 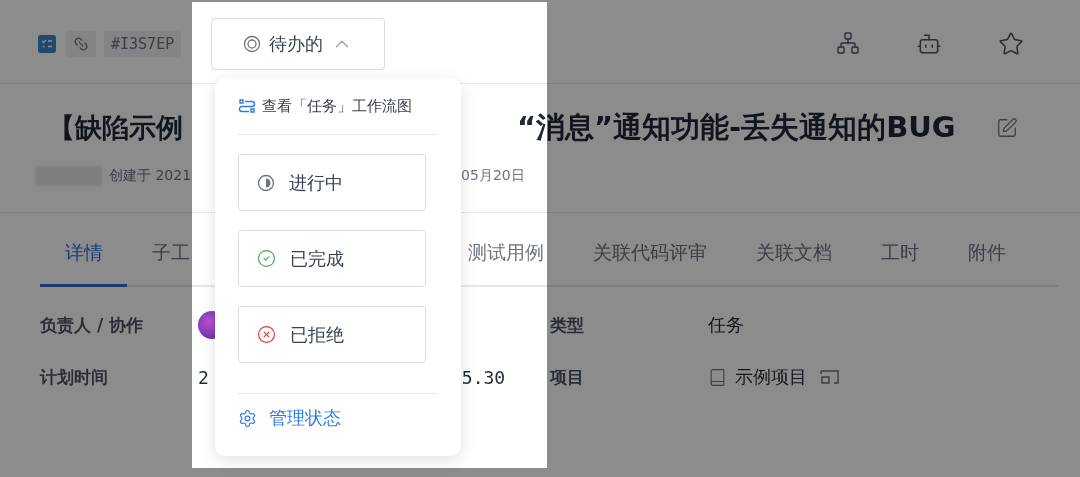 What do you see at coordinates (150, 176) in the screenshot?
I see `created-info: 创建于 2021` at bounding box center [150, 176].